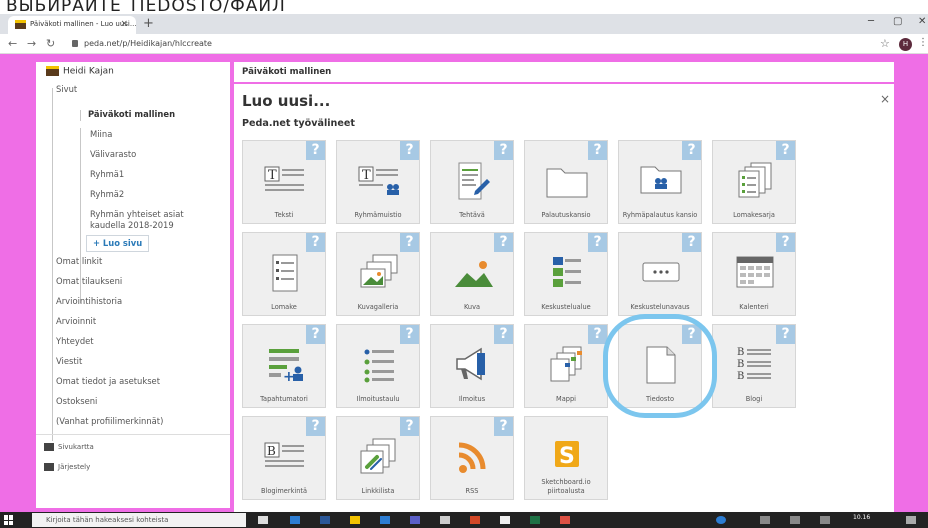 This screenshot has height=528, width=928. I want to click on sitemap-link: Sivukartta, so click(69, 447).